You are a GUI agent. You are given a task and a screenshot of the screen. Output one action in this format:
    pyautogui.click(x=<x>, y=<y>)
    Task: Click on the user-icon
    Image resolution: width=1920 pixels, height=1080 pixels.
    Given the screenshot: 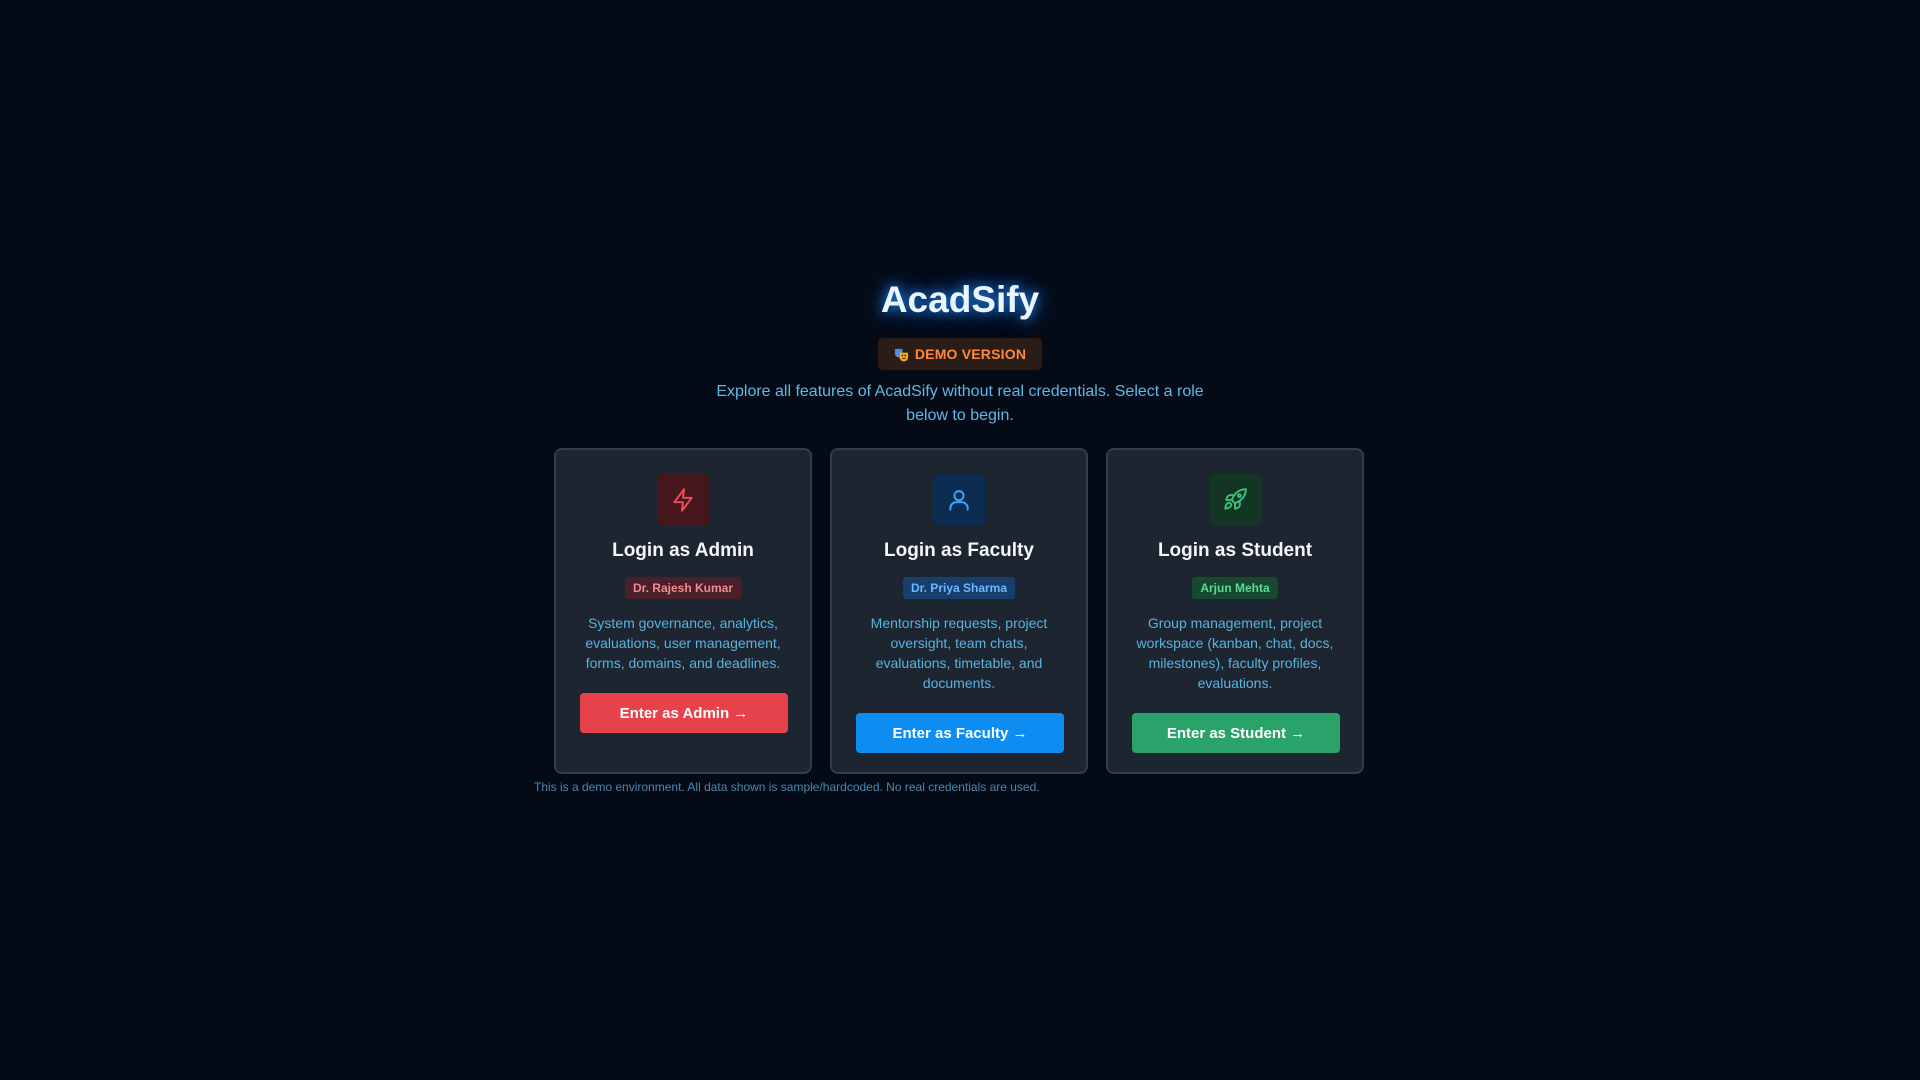 What is the action you would take?
    pyautogui.click(x=959, y=500)
    